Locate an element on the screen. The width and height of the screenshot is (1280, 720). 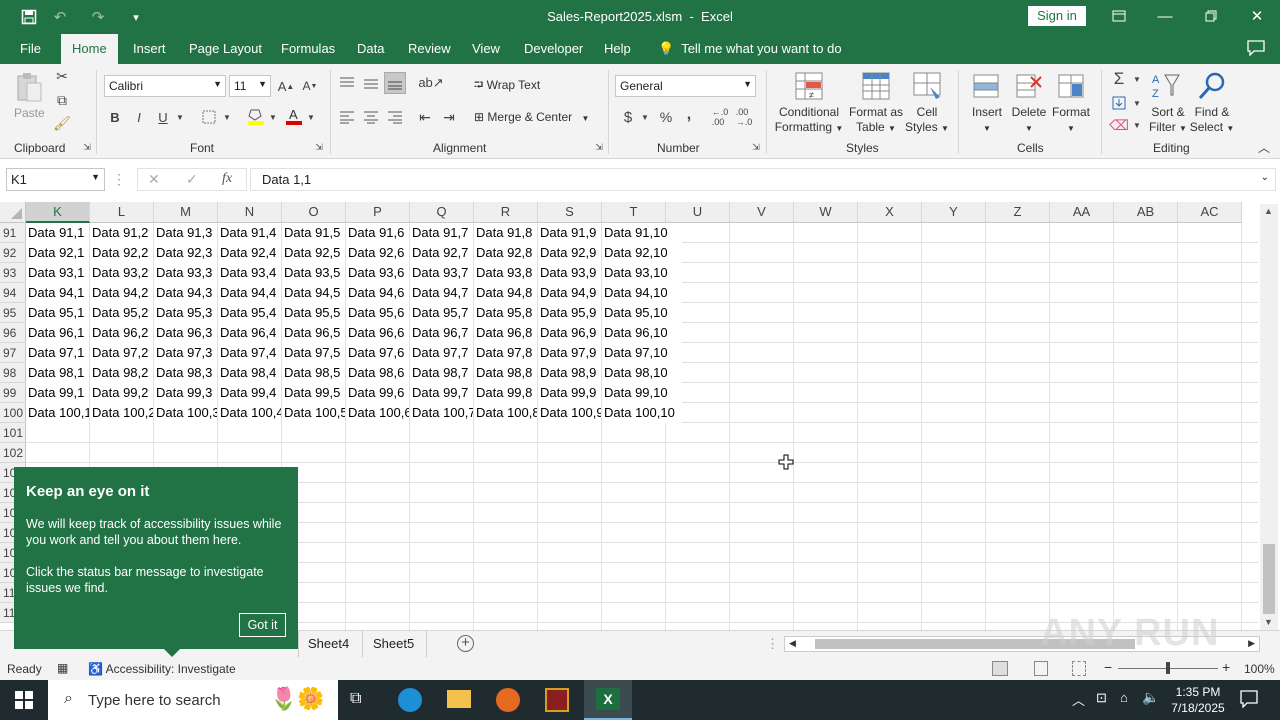
currency-icon: $ is located at coordinates (628, 117).